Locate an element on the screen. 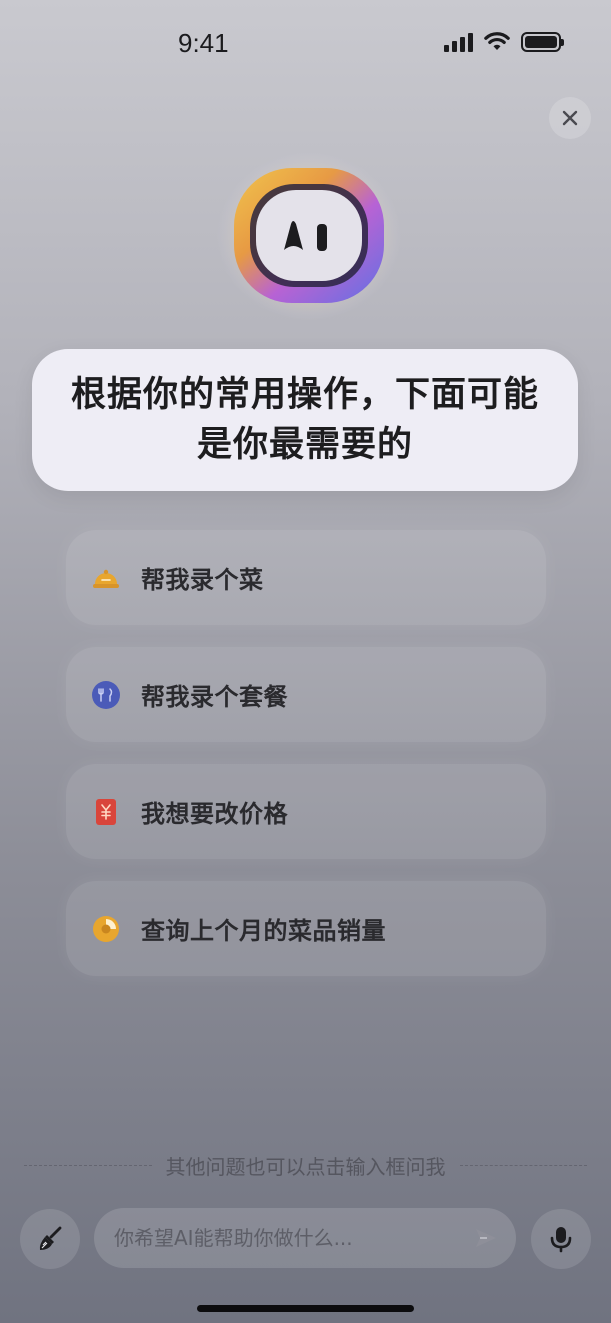 The image size is (611, 1323). input-hint-text: 其他问题也可以点击输入框问我 is located at coordinates (305, 1166).